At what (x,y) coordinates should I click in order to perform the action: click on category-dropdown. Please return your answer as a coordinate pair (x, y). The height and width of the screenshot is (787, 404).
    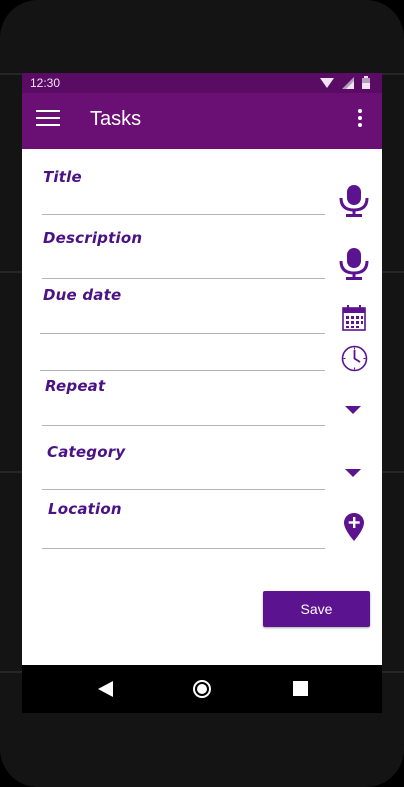
    Looking at the image, I should click on (183, 489).